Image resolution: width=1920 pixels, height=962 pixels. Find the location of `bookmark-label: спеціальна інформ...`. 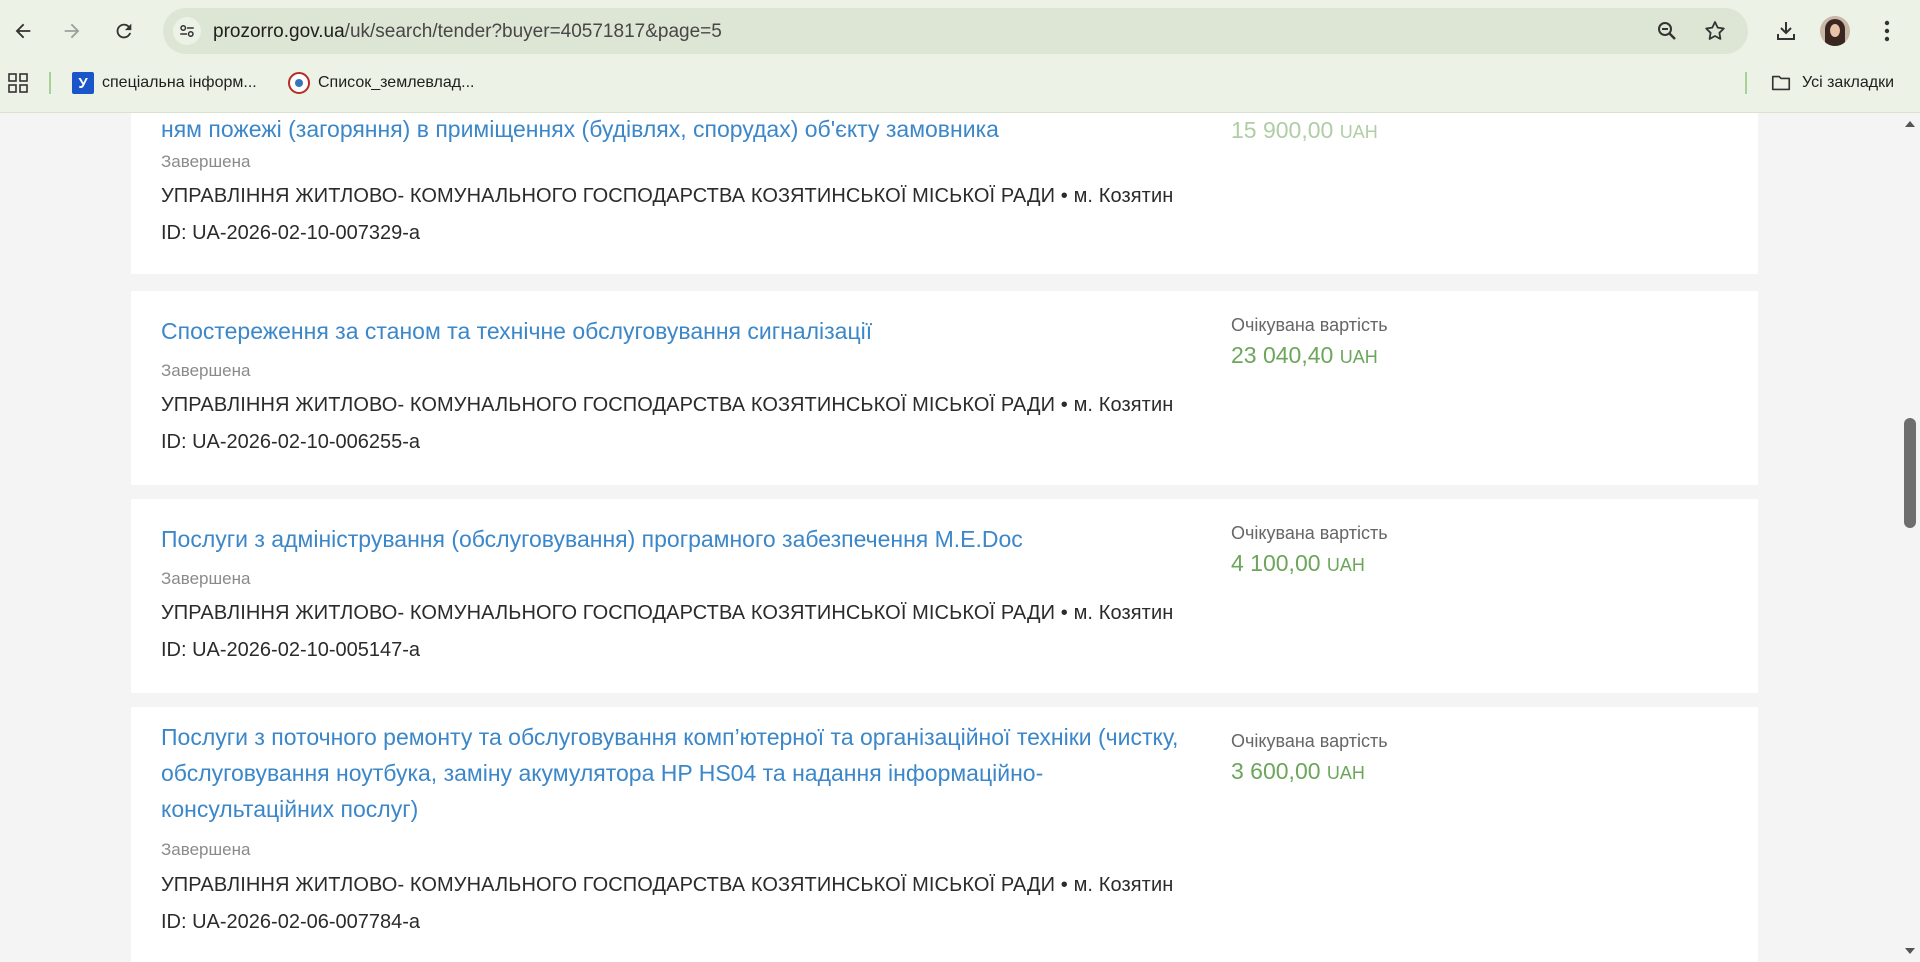

bookmark-label: спеціальна інформ... is located at coordinates (179, 82).